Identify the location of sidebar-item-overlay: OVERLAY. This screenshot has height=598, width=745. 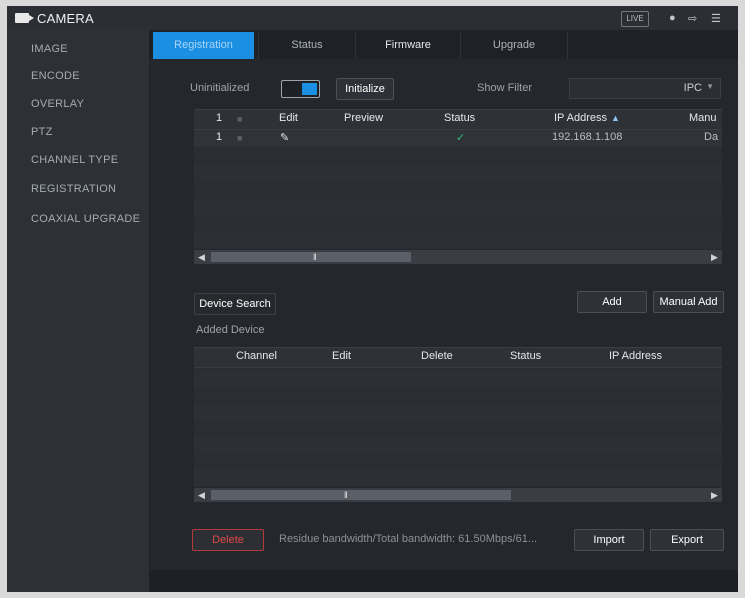
(57, 104).